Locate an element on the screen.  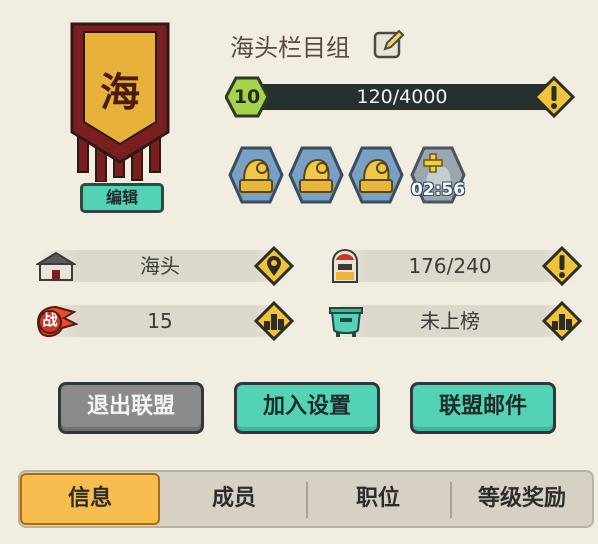
alliance-name: 海头栏目组 is located at coordinates (290, 48).